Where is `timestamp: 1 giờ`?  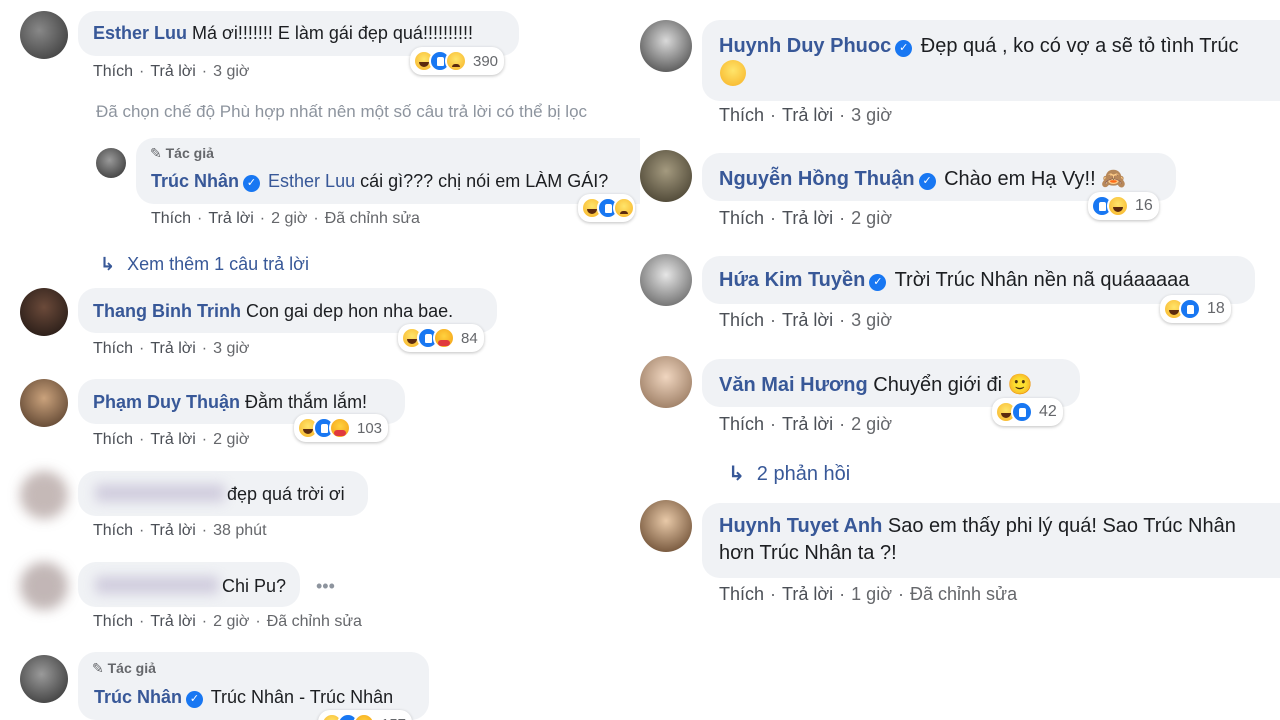 timestamp: 1 giờ is located at coordinates (871, 594).